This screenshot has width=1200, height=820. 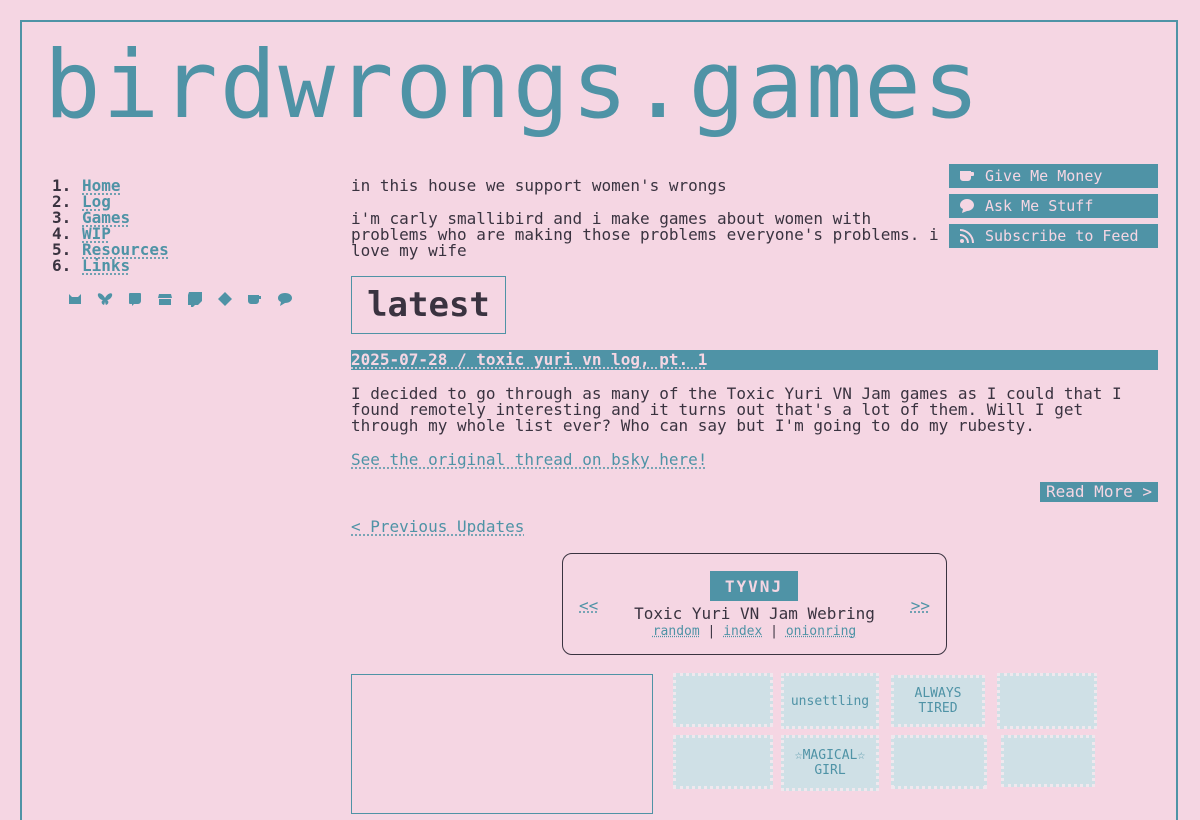 What do you see at coordinates (939, 762) in the screenshot?
I see `stamp-faded` at bounding box center [939, 762].